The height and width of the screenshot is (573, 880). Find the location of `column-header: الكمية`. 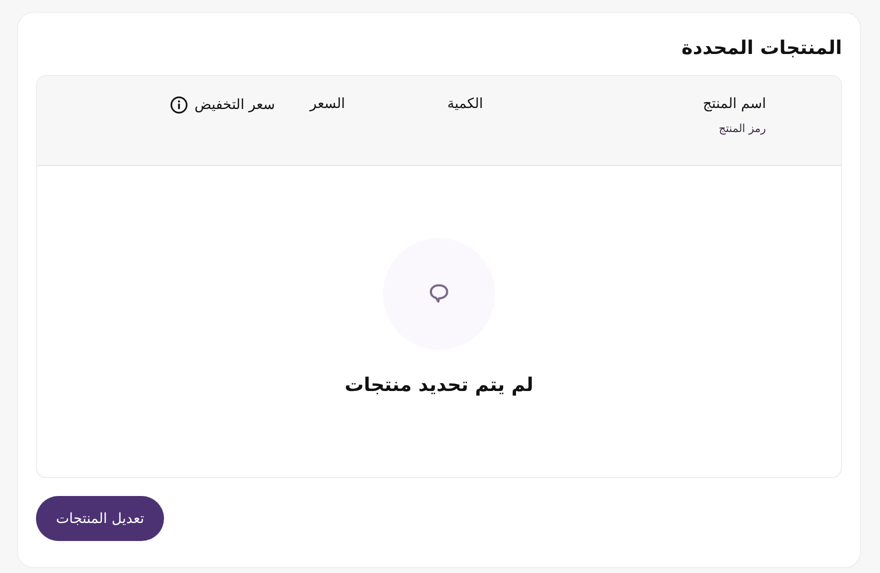

column-header: الكمية is located at coordinates (465, 104).